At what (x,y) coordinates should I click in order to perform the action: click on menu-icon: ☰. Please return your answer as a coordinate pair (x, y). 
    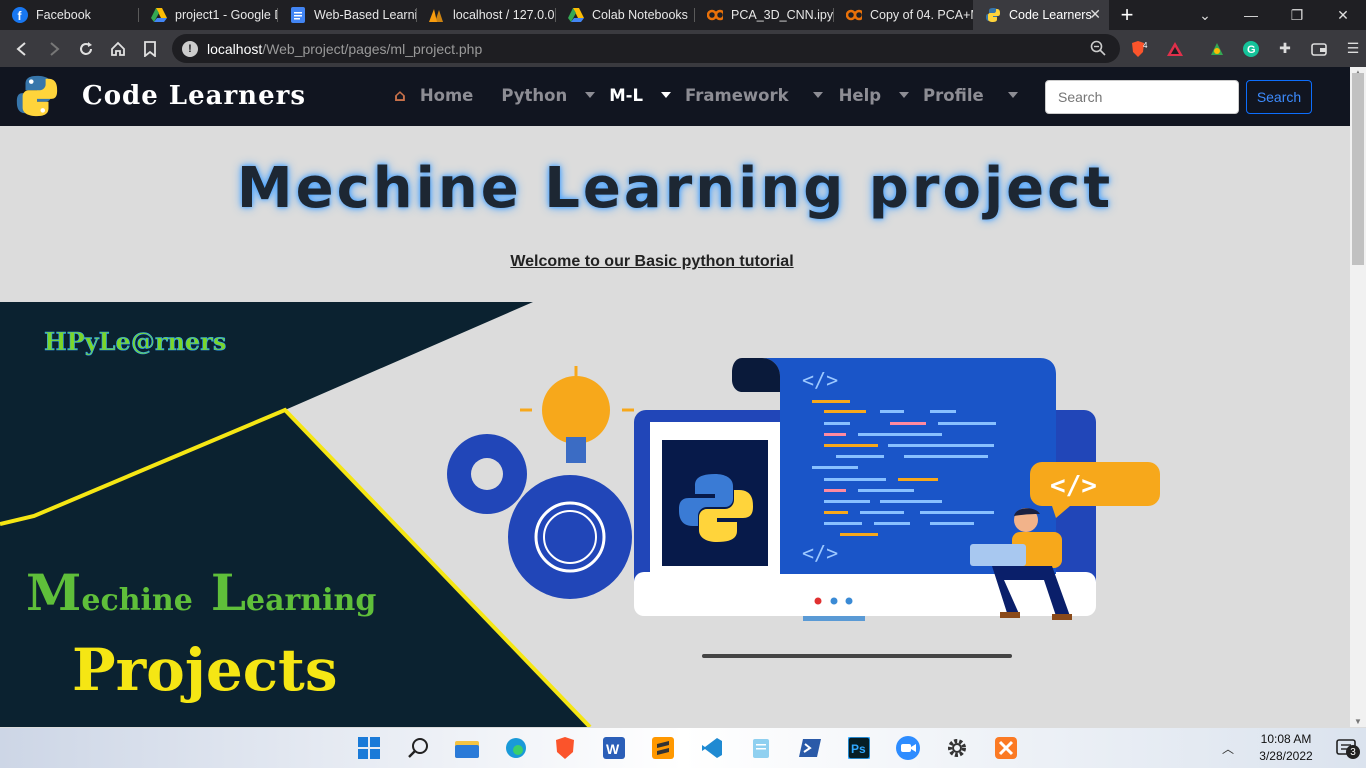
    Looking at the image, I should click on (1351, 48).